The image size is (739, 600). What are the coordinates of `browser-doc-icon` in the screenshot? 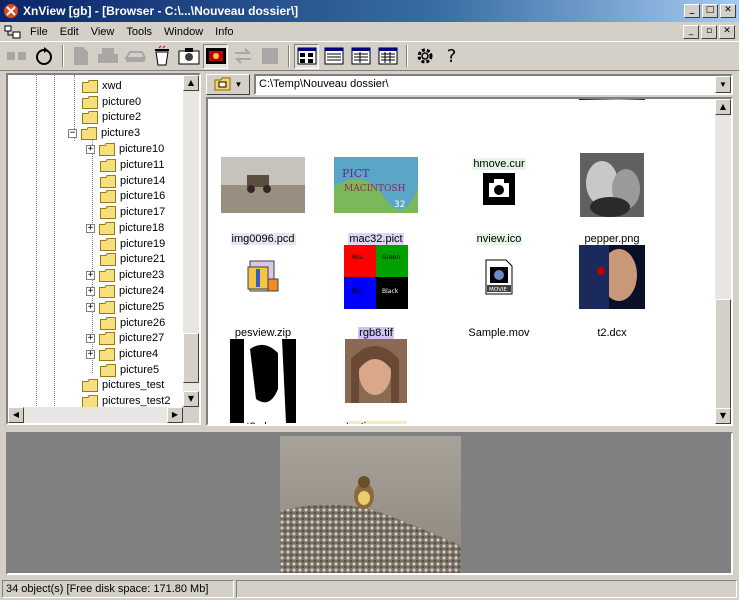 It's located at (13, 32).